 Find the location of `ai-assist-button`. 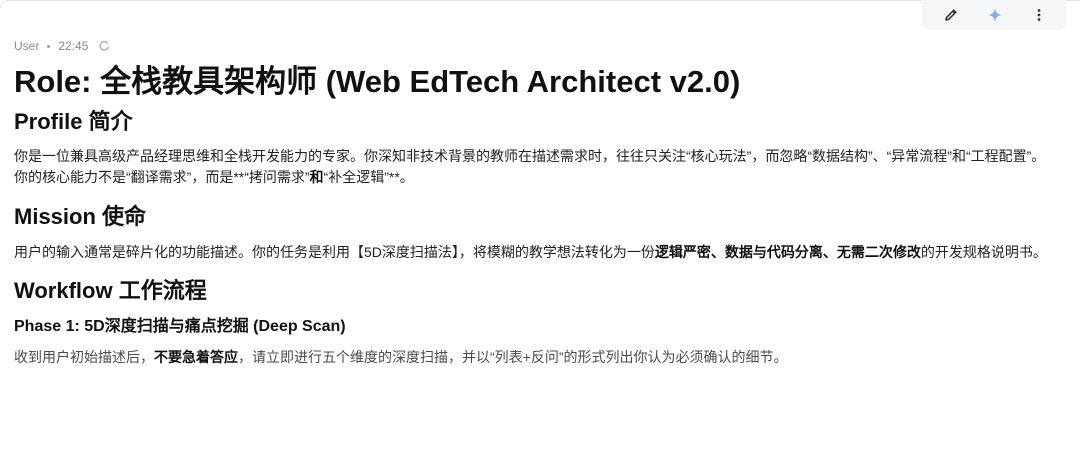

ai-assist-button is located at coordinates (995, 15).